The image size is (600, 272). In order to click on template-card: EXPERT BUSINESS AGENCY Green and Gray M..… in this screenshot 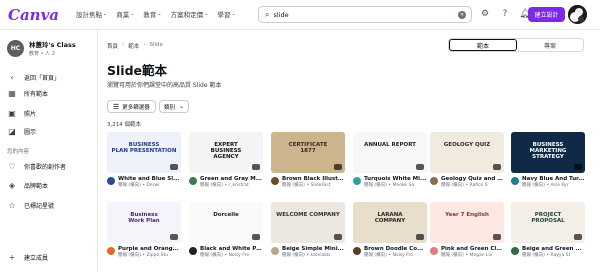, I will do `click(226, 160)`.